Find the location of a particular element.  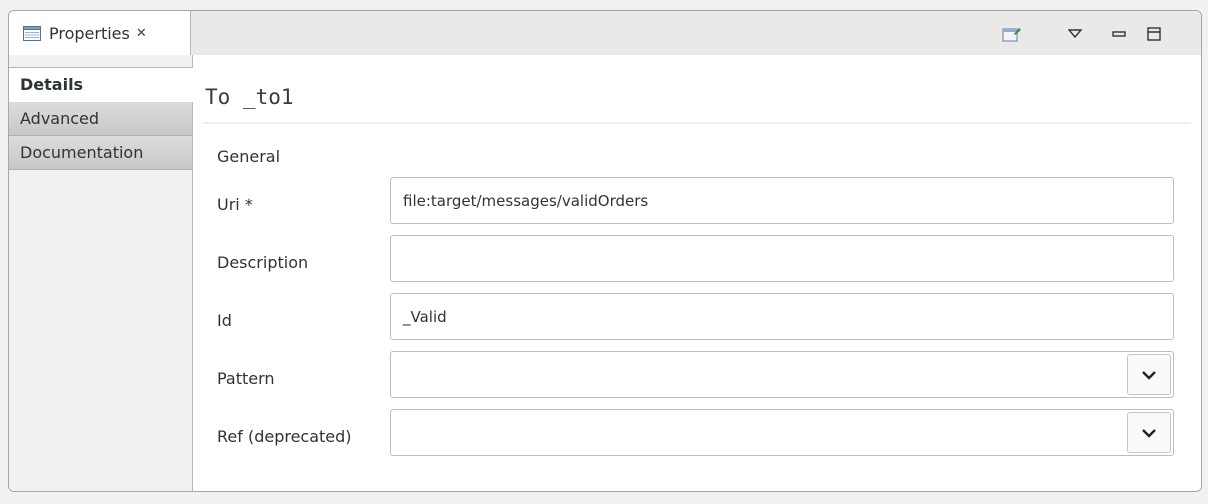

close-icon: ✕ is located at coordinates (141, 33).